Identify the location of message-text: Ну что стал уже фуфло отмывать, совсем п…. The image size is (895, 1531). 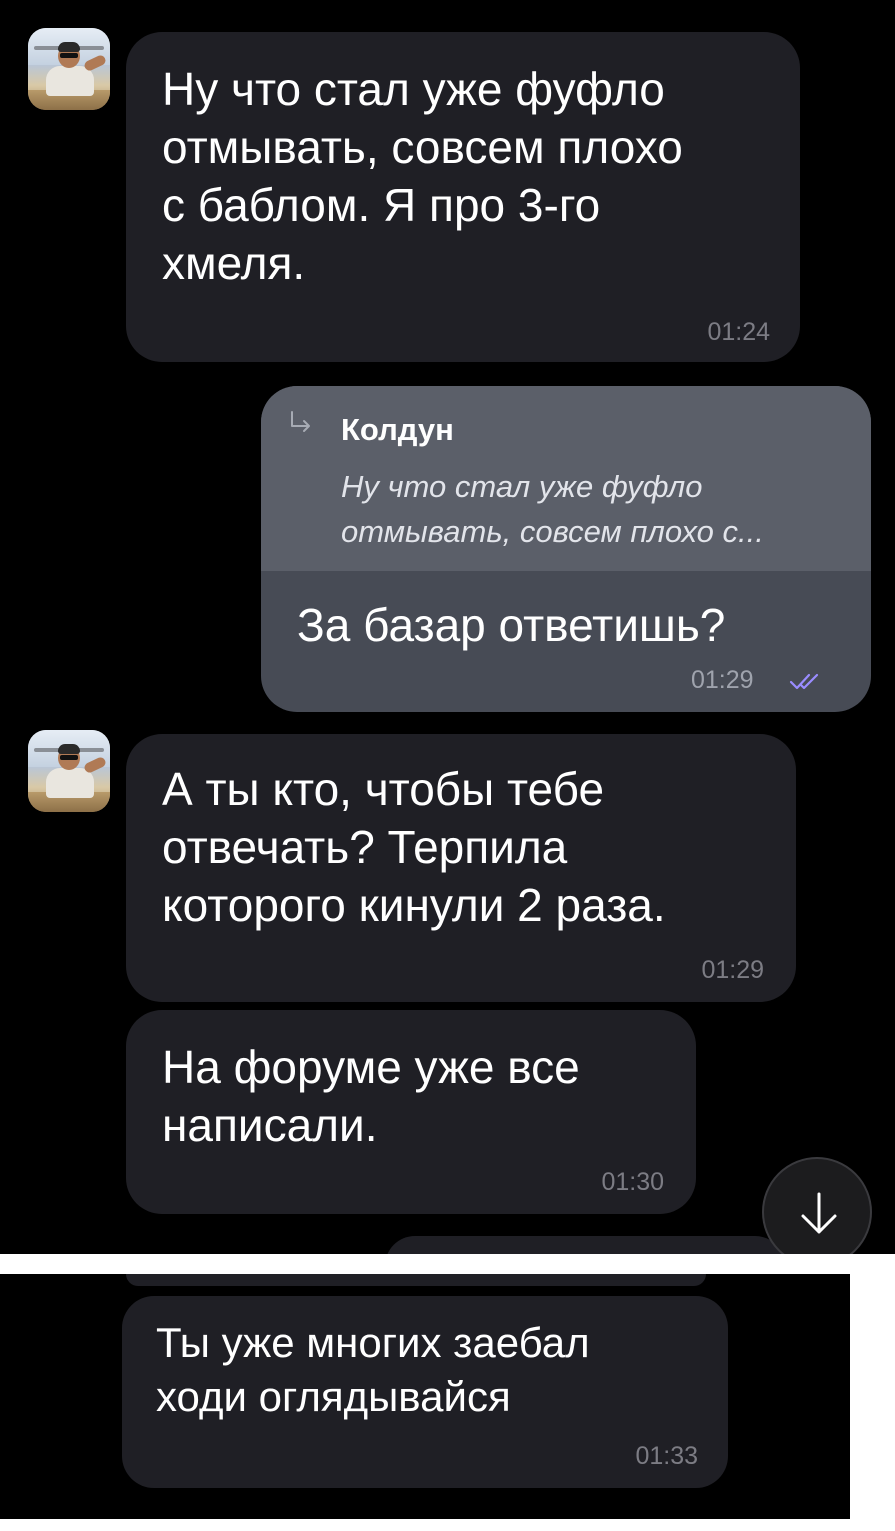
(422, 176).